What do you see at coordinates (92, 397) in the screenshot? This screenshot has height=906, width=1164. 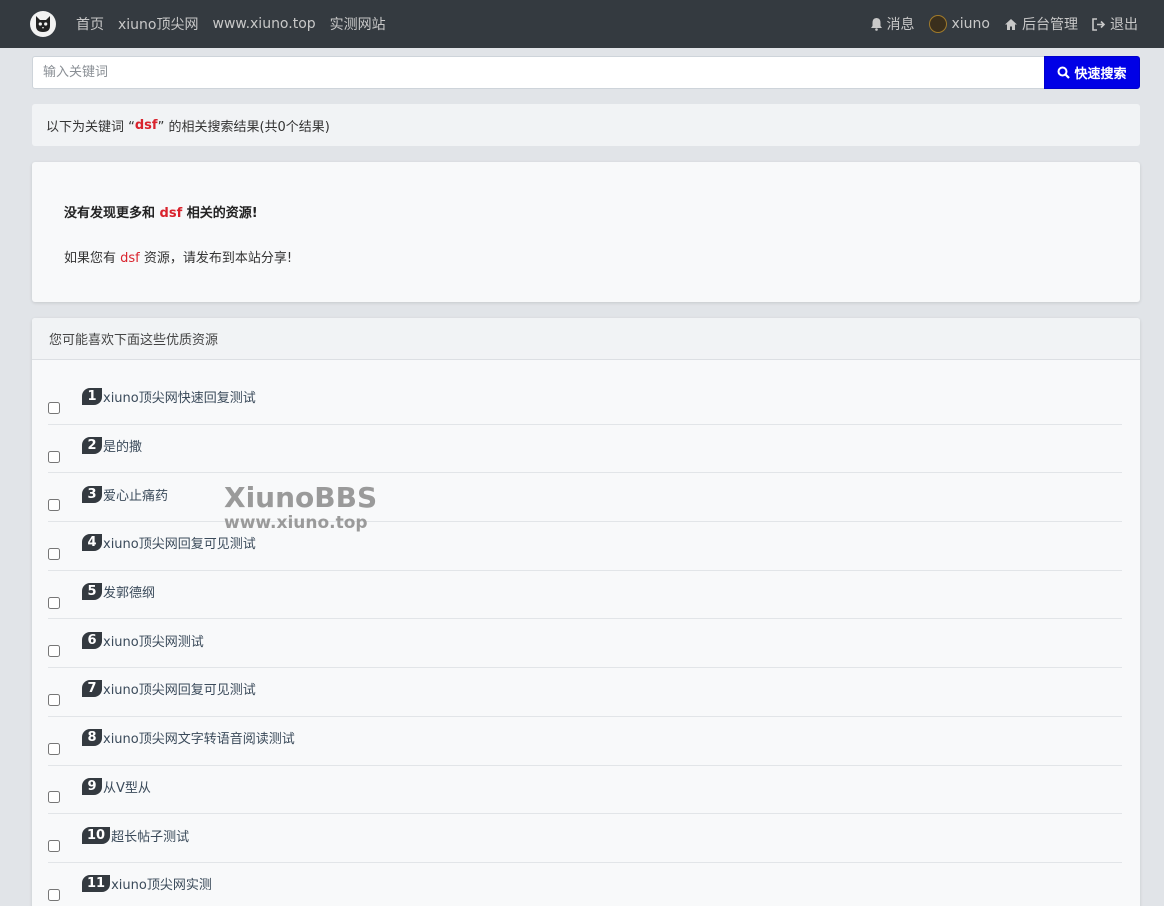 I see `item-number-badge: 1` at bounding box center [92, 397].